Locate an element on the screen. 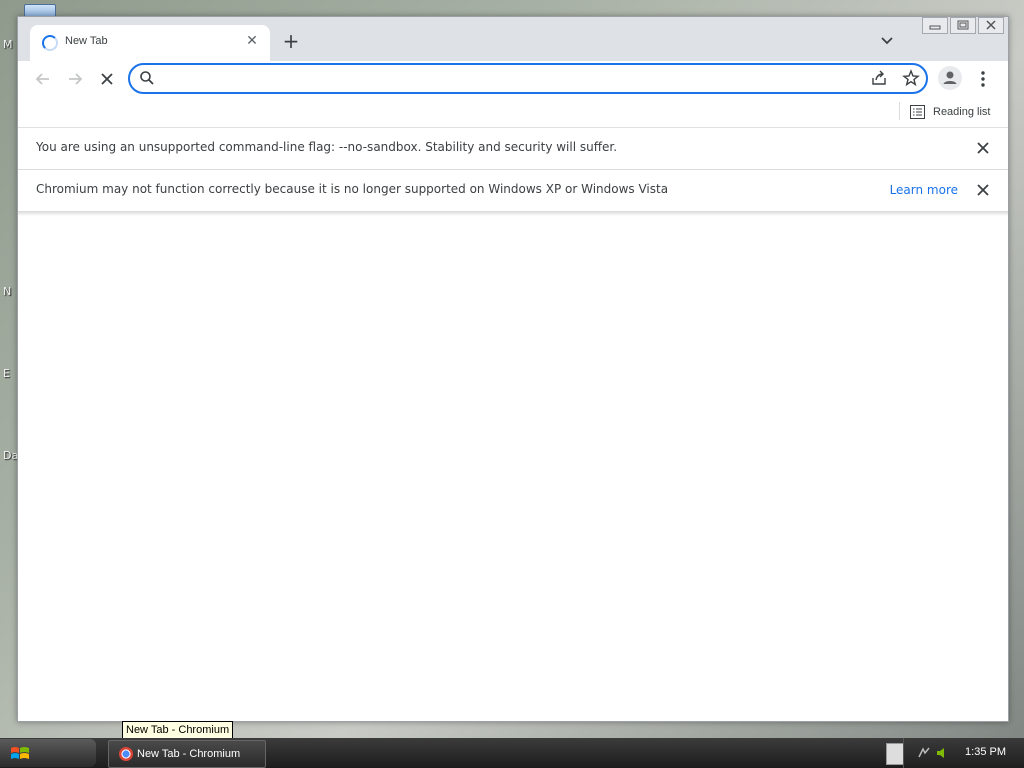 This screenshot has height=768, width=1024. volume-icon is located at coordinates (942, 753).